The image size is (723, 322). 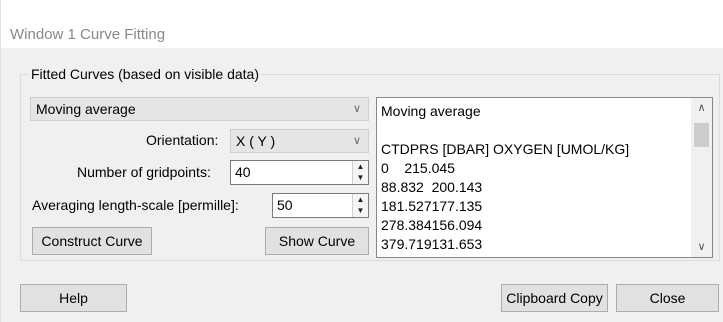 What do you see at coordinates (667, 298) in the screenshot?
I see `close-button: Close` at bounding box center [667, 298].